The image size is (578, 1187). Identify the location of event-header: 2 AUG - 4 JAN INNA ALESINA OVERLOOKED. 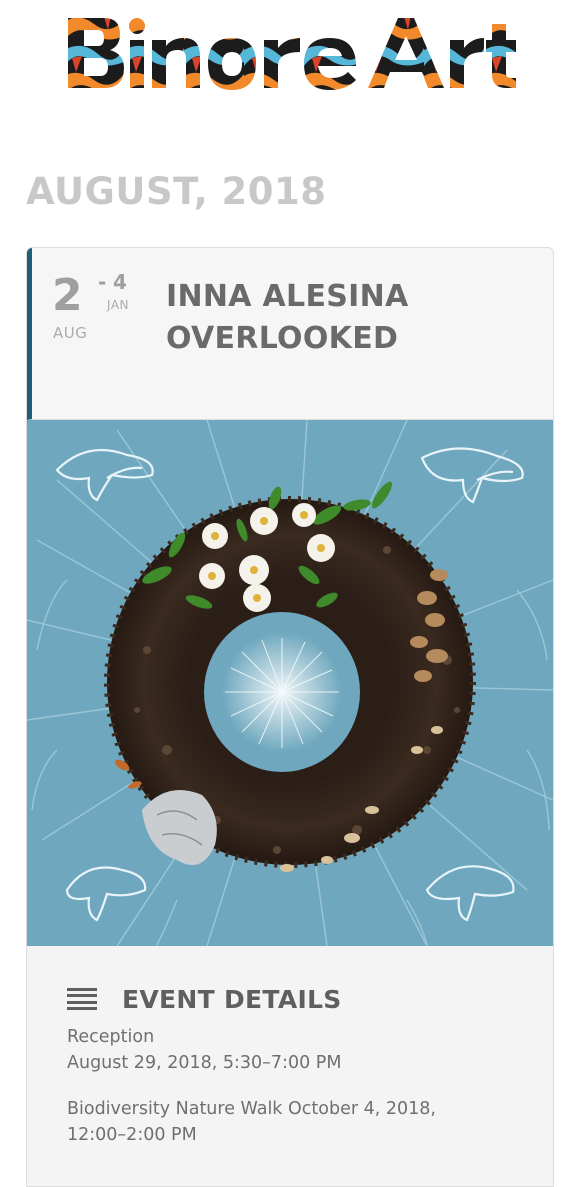
(290, 334).